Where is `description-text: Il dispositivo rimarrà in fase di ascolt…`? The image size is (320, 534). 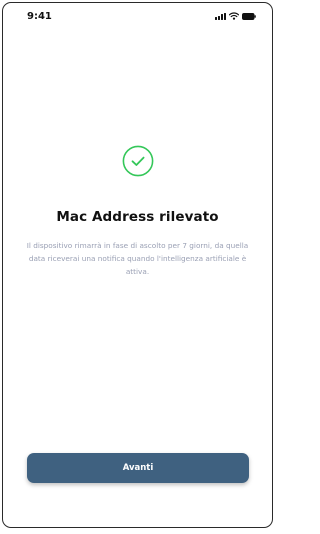 description-text: Il dispositivo rimarrà in fase di ascolt… is located at coordinates (137, 259).